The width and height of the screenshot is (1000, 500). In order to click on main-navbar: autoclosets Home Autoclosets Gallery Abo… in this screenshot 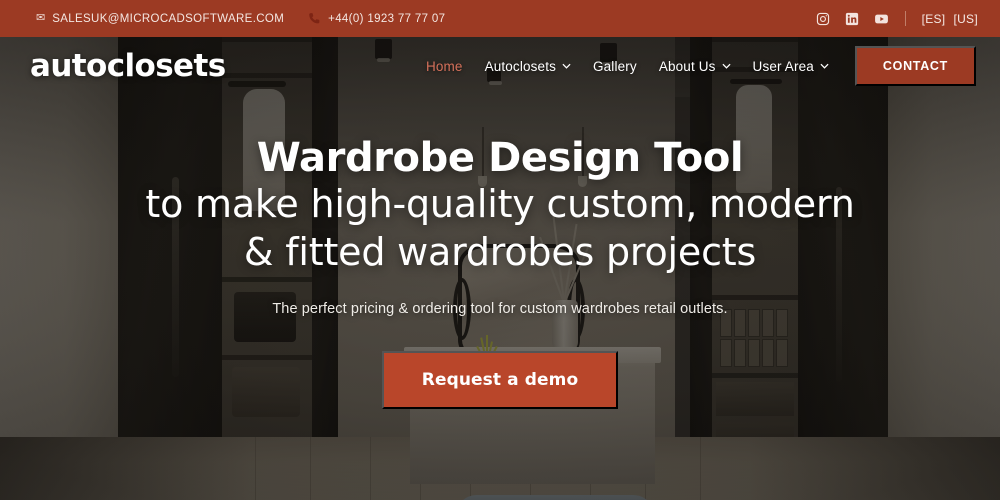, I will do `click(500, 66)`.